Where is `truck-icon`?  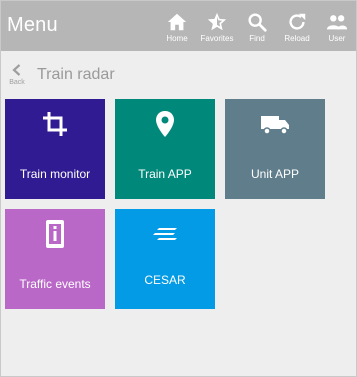 truck-icon is located at coordinates (275, 125).